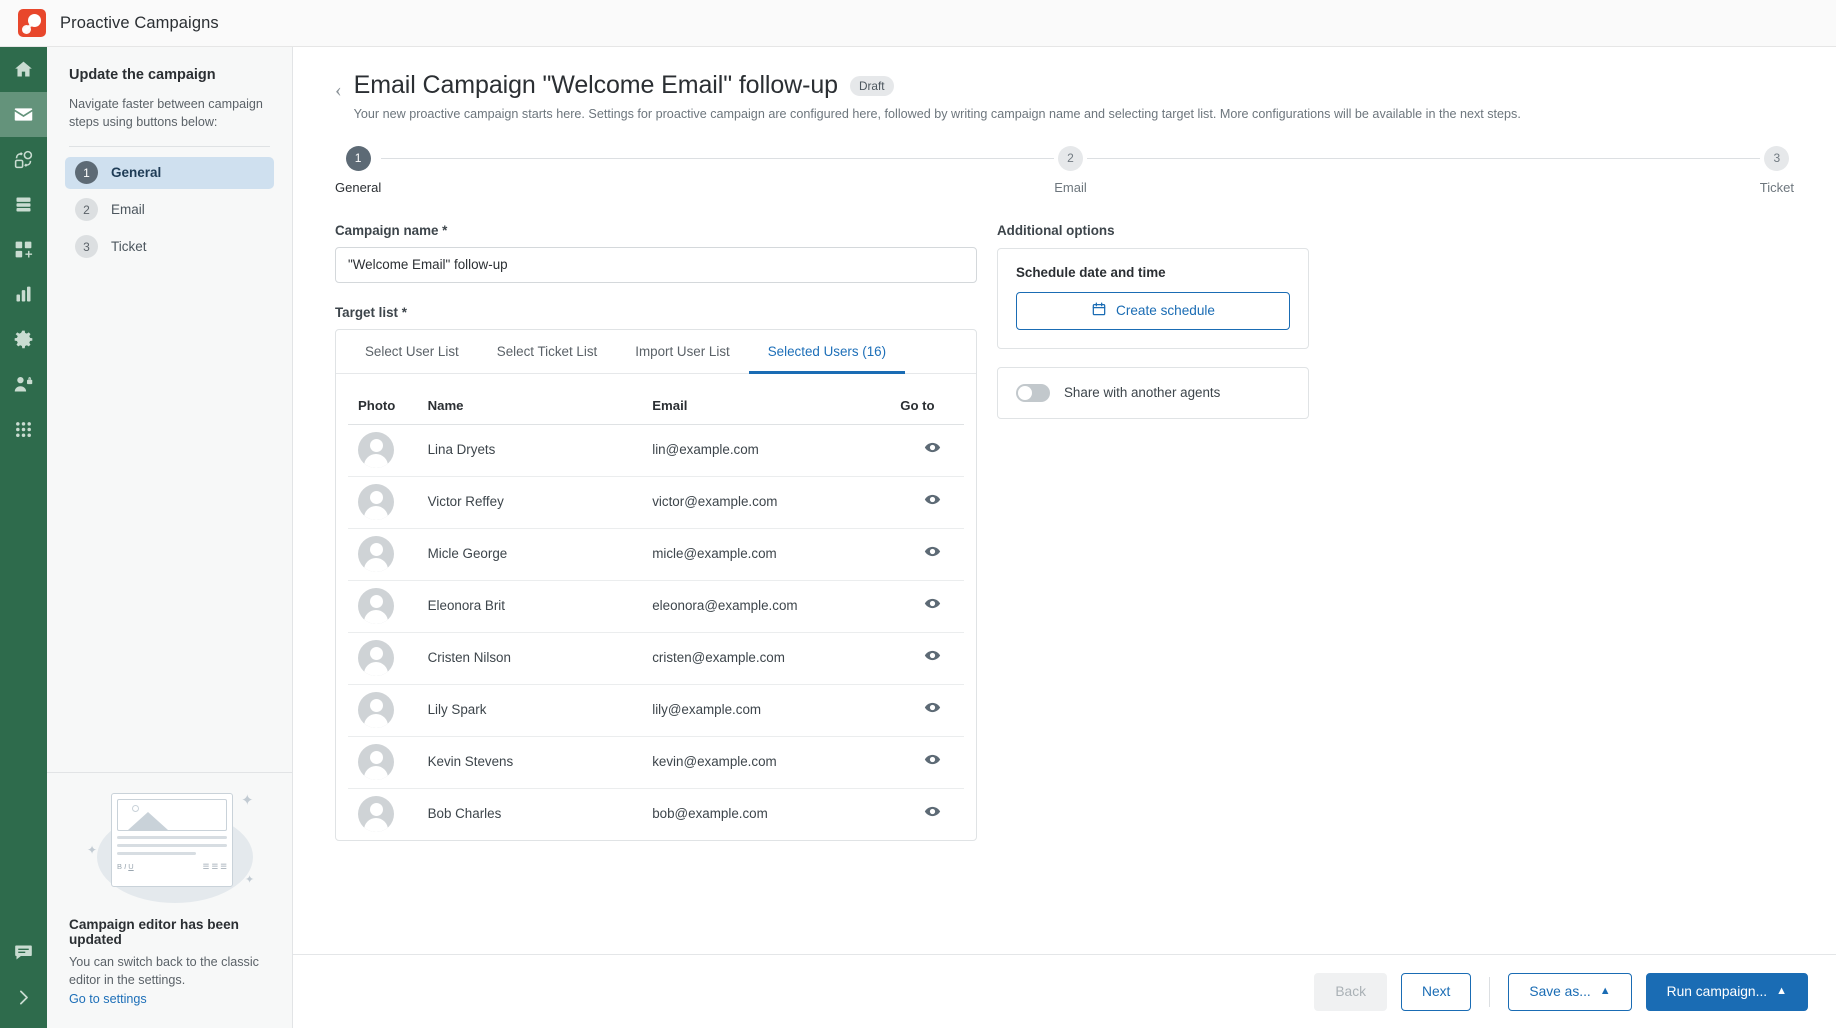  I want to click on cell-name: Kevin Stevens, so click(540, 762).